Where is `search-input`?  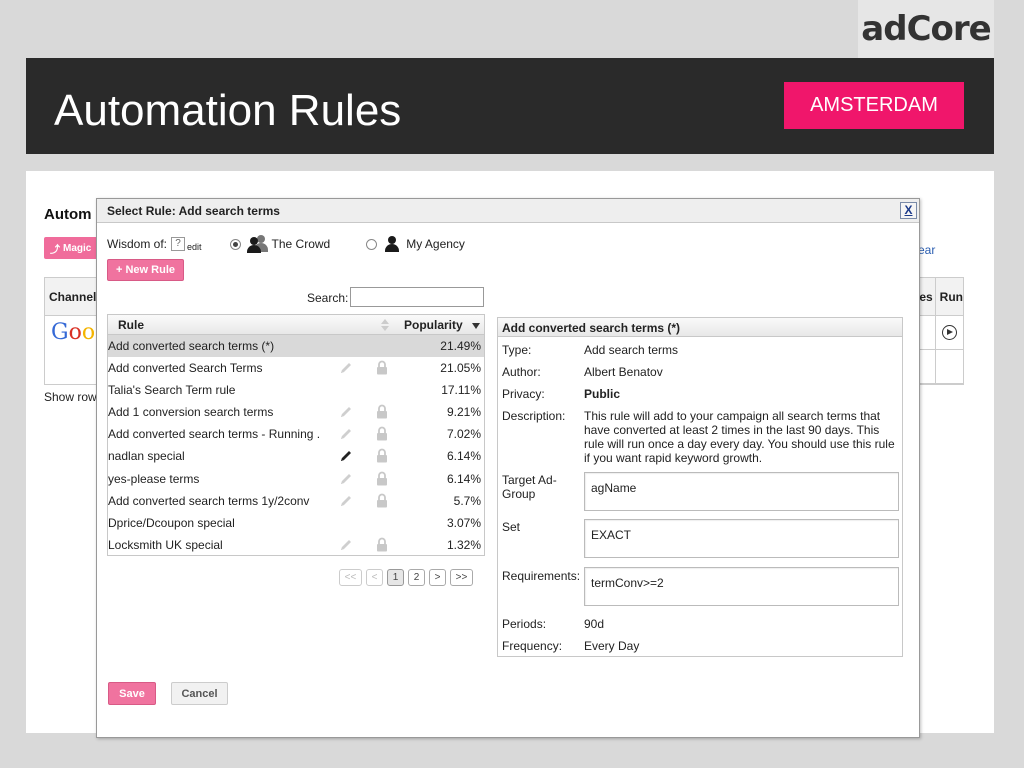 search-input is located at coordinates (417, 297).